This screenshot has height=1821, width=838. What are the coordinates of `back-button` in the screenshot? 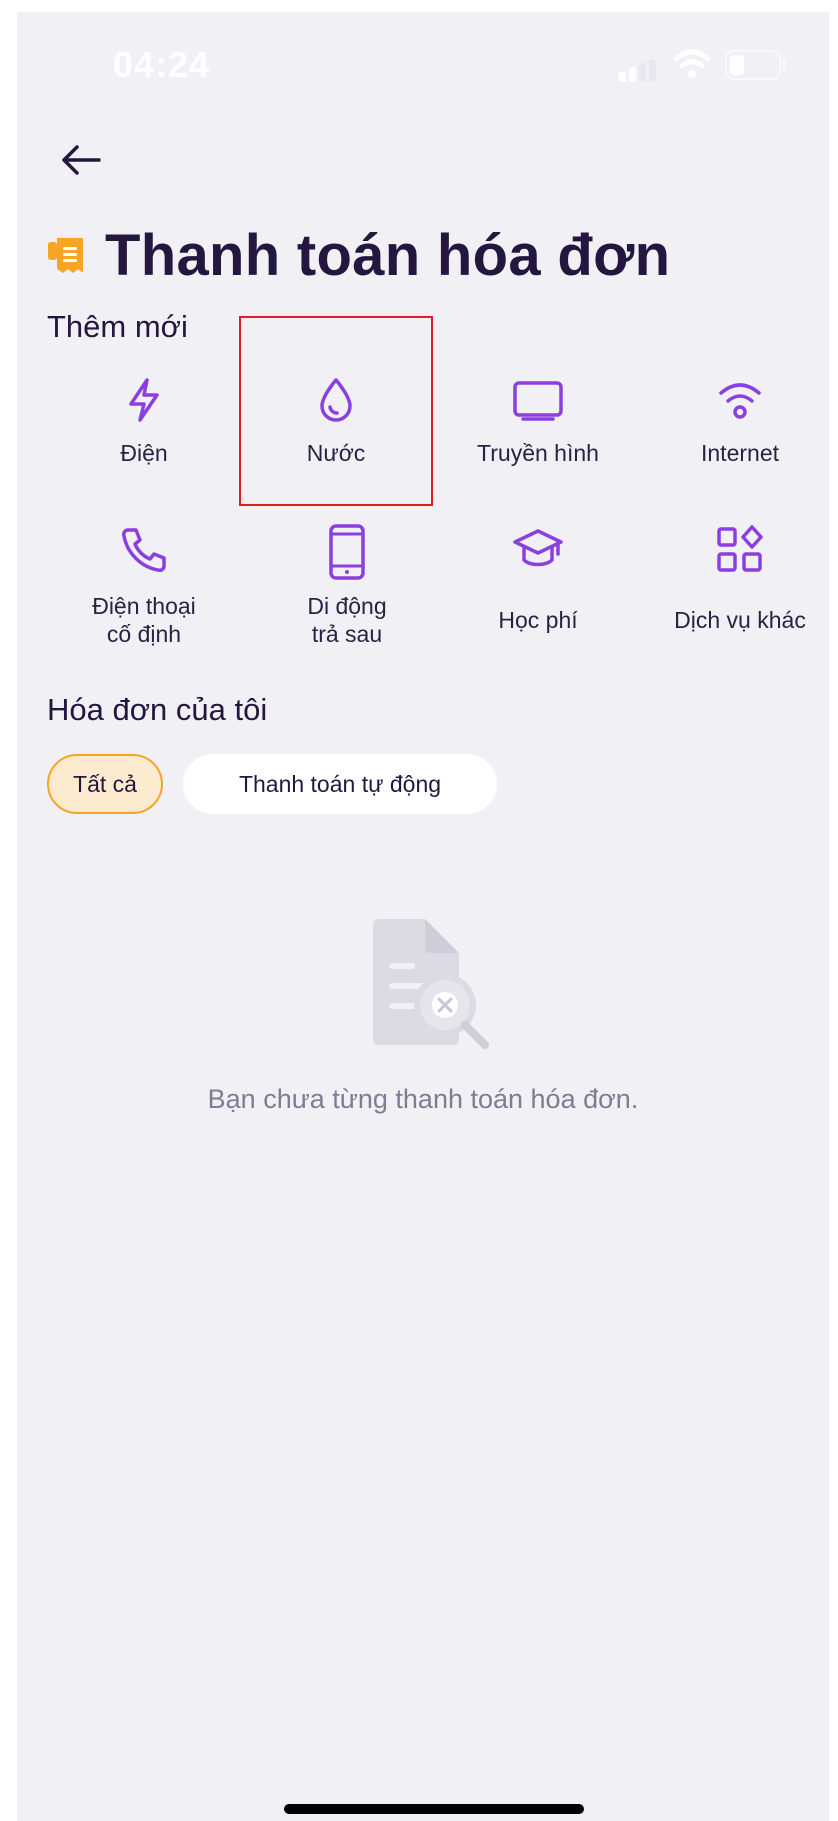 It's located at (83, 162).